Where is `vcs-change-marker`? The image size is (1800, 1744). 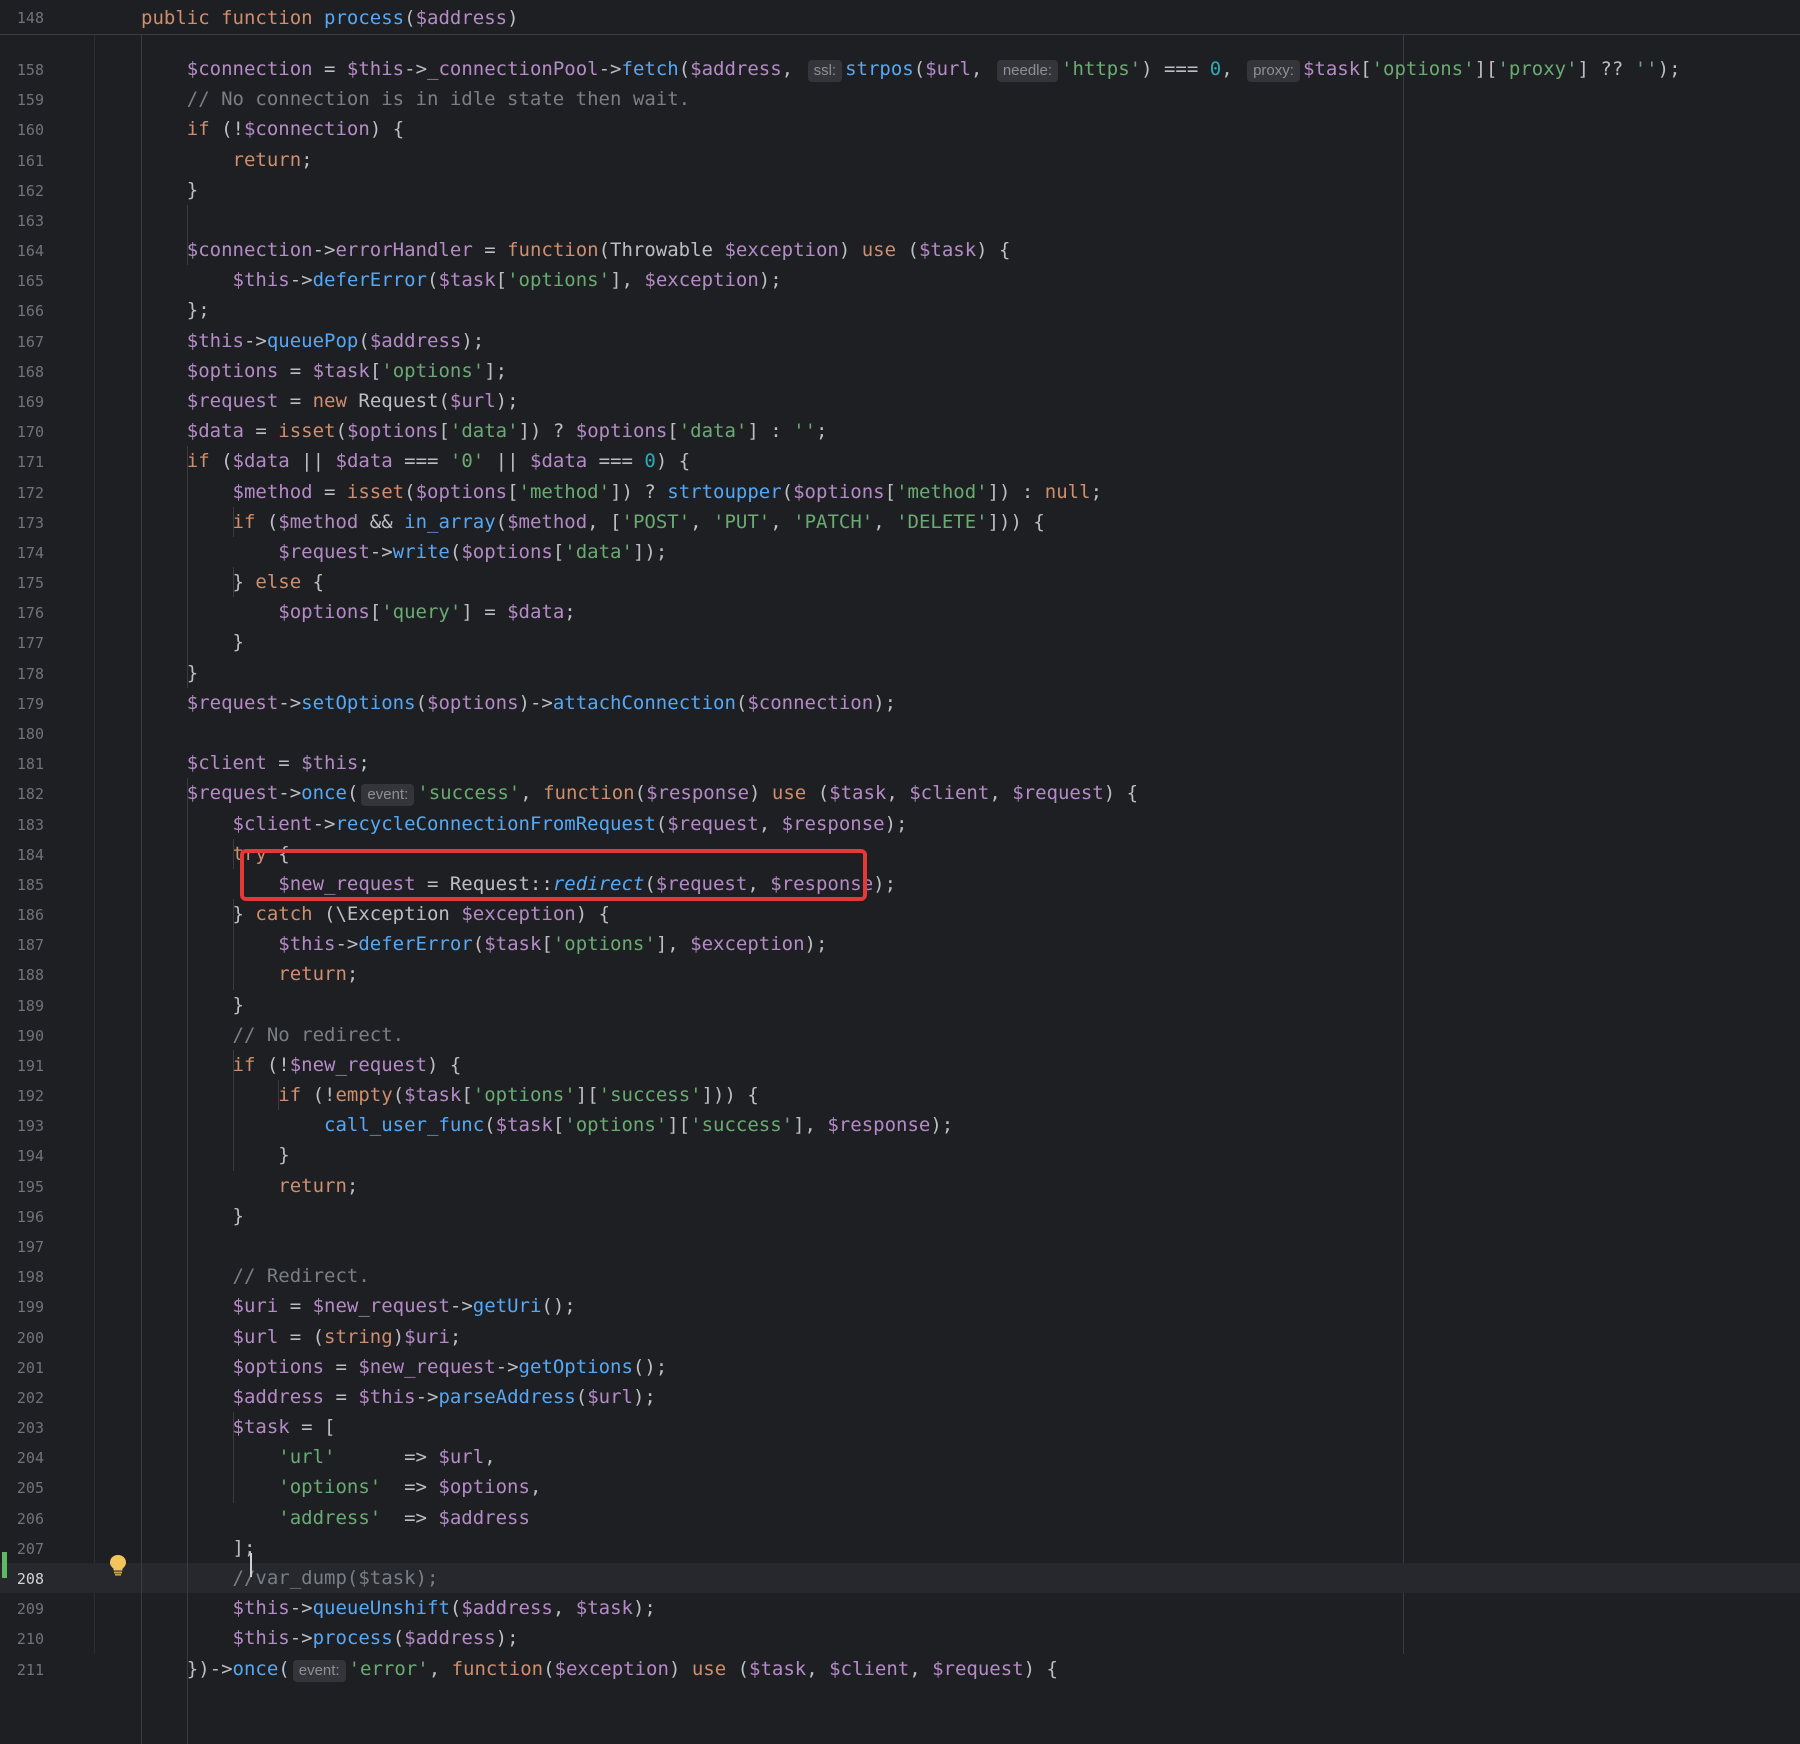
vcs-change-marker is located at coordinates (4, 1565).